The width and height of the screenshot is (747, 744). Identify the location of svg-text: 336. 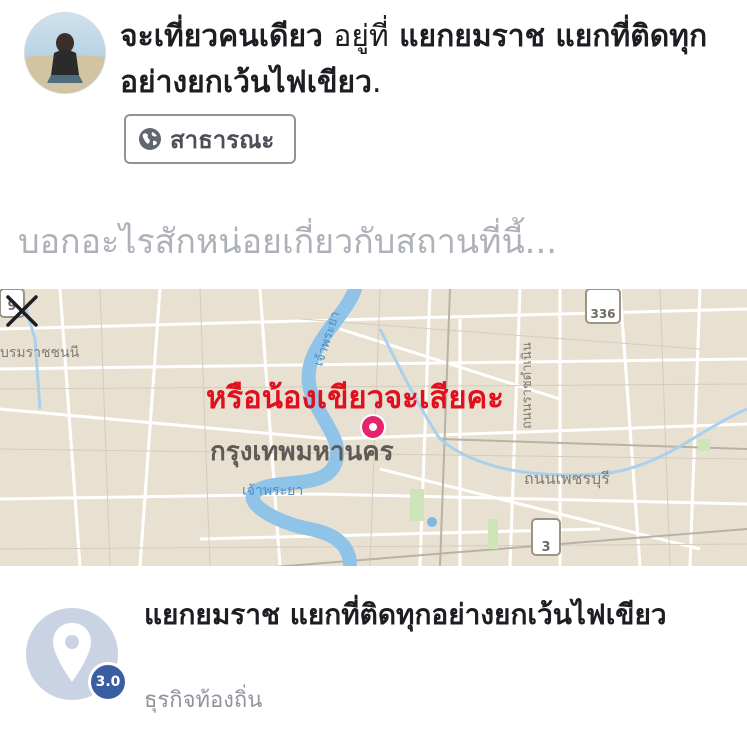
(602, 314).